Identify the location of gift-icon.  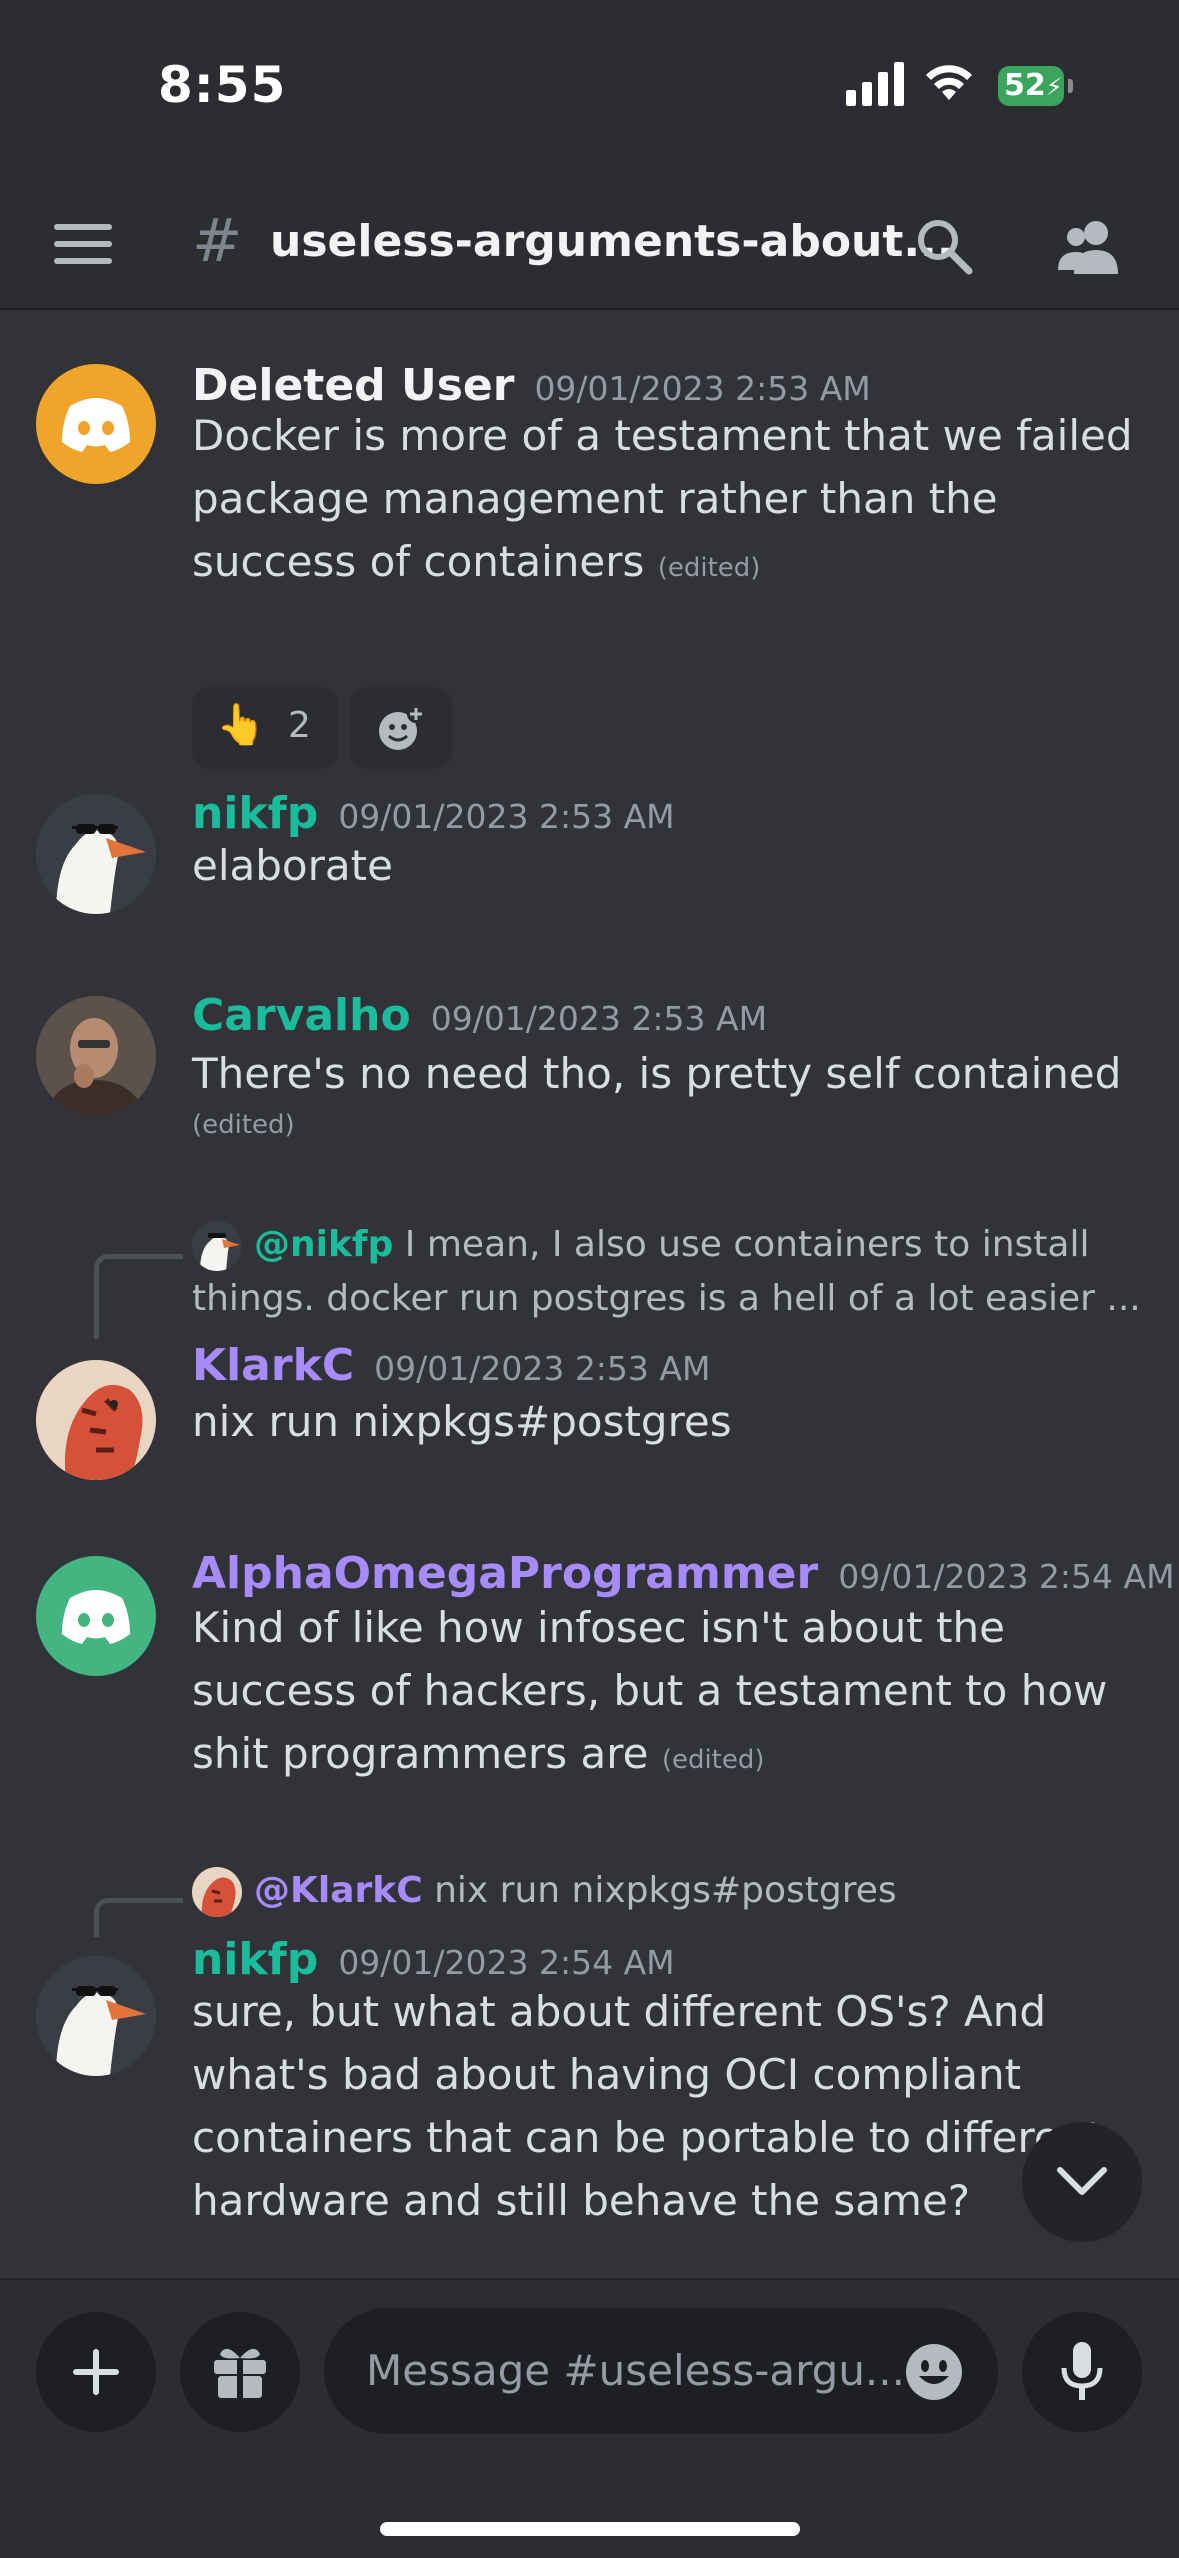
(240, 2373).